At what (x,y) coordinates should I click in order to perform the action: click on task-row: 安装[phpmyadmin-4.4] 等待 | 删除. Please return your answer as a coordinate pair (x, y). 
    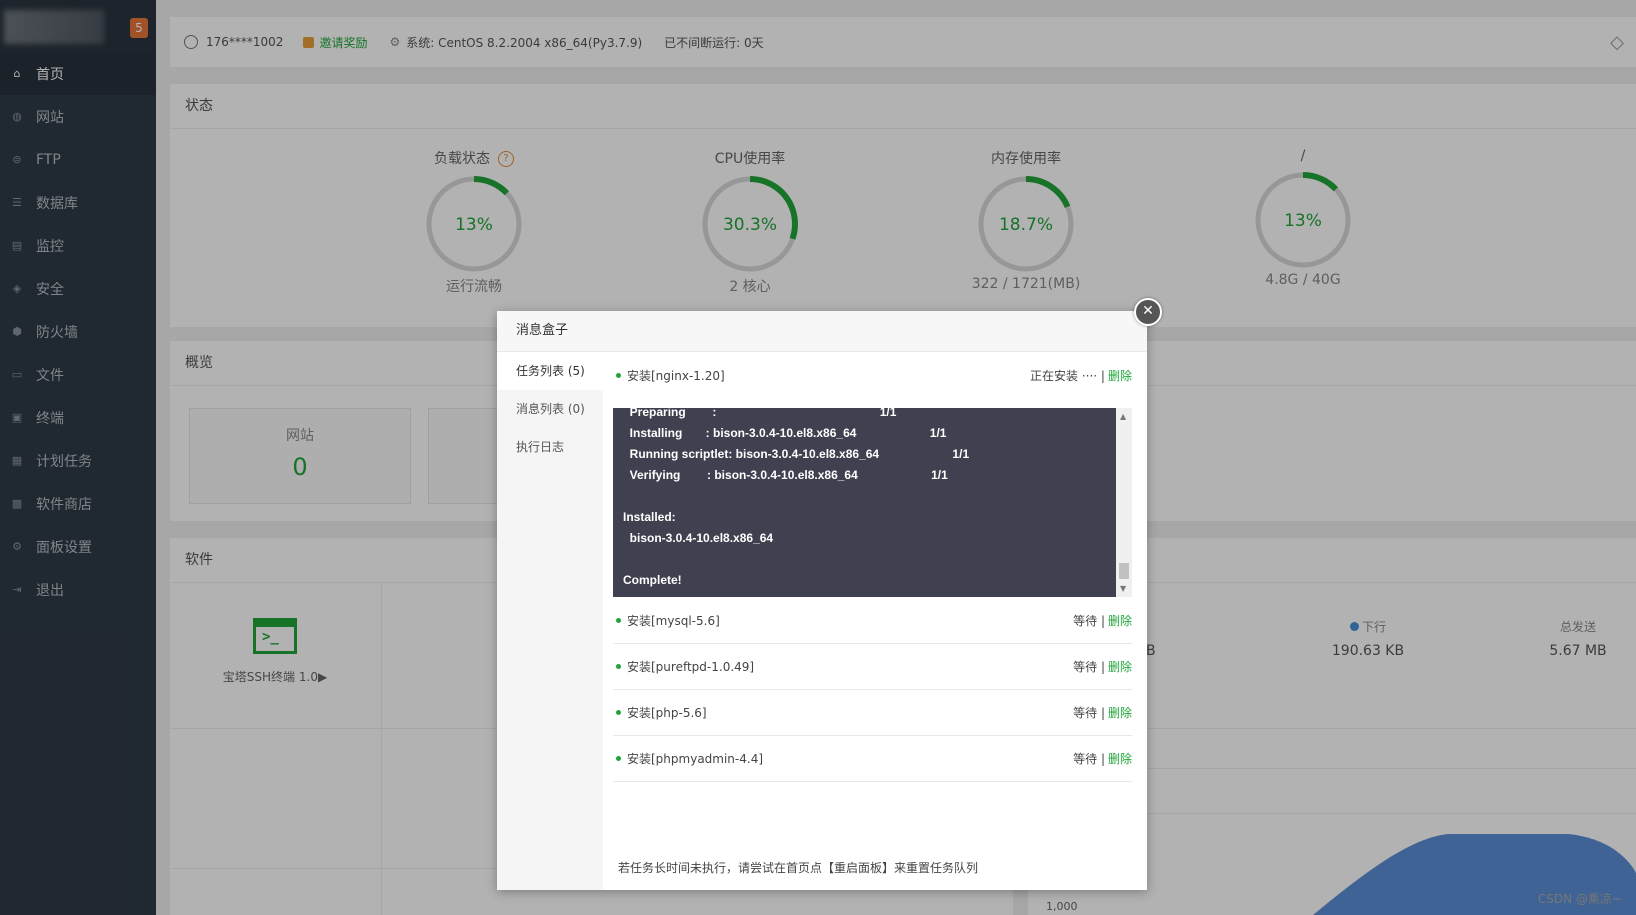
    Looking at the image, I should click on (872, 758).